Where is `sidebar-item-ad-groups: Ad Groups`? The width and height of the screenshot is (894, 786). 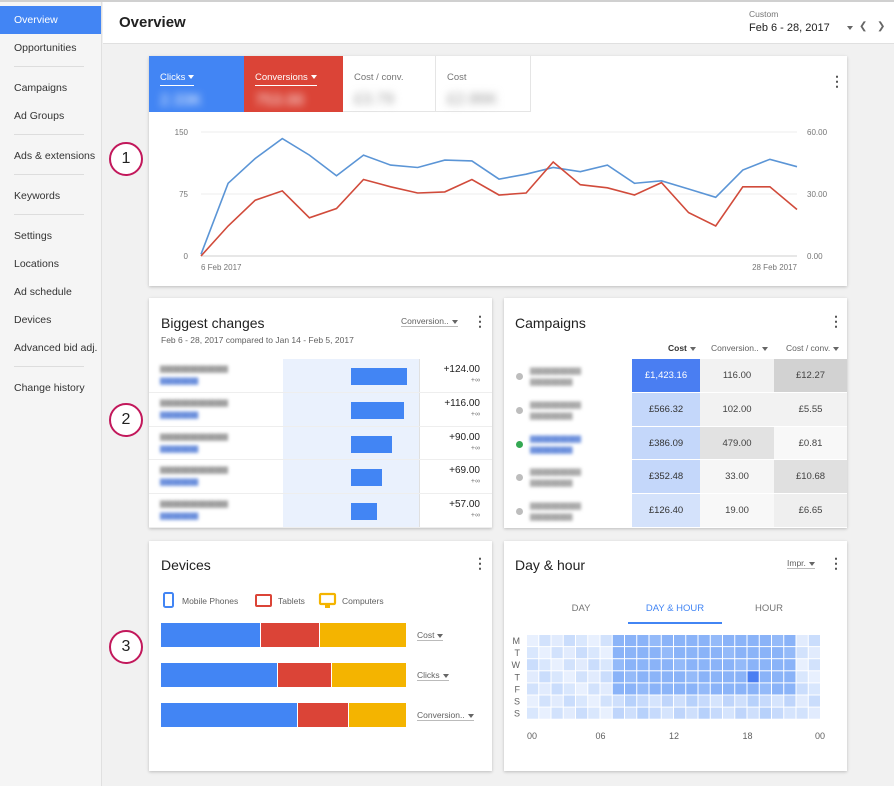
sidebar-item-ad-groups: Ad Groups is located at coordinates (50, 116).